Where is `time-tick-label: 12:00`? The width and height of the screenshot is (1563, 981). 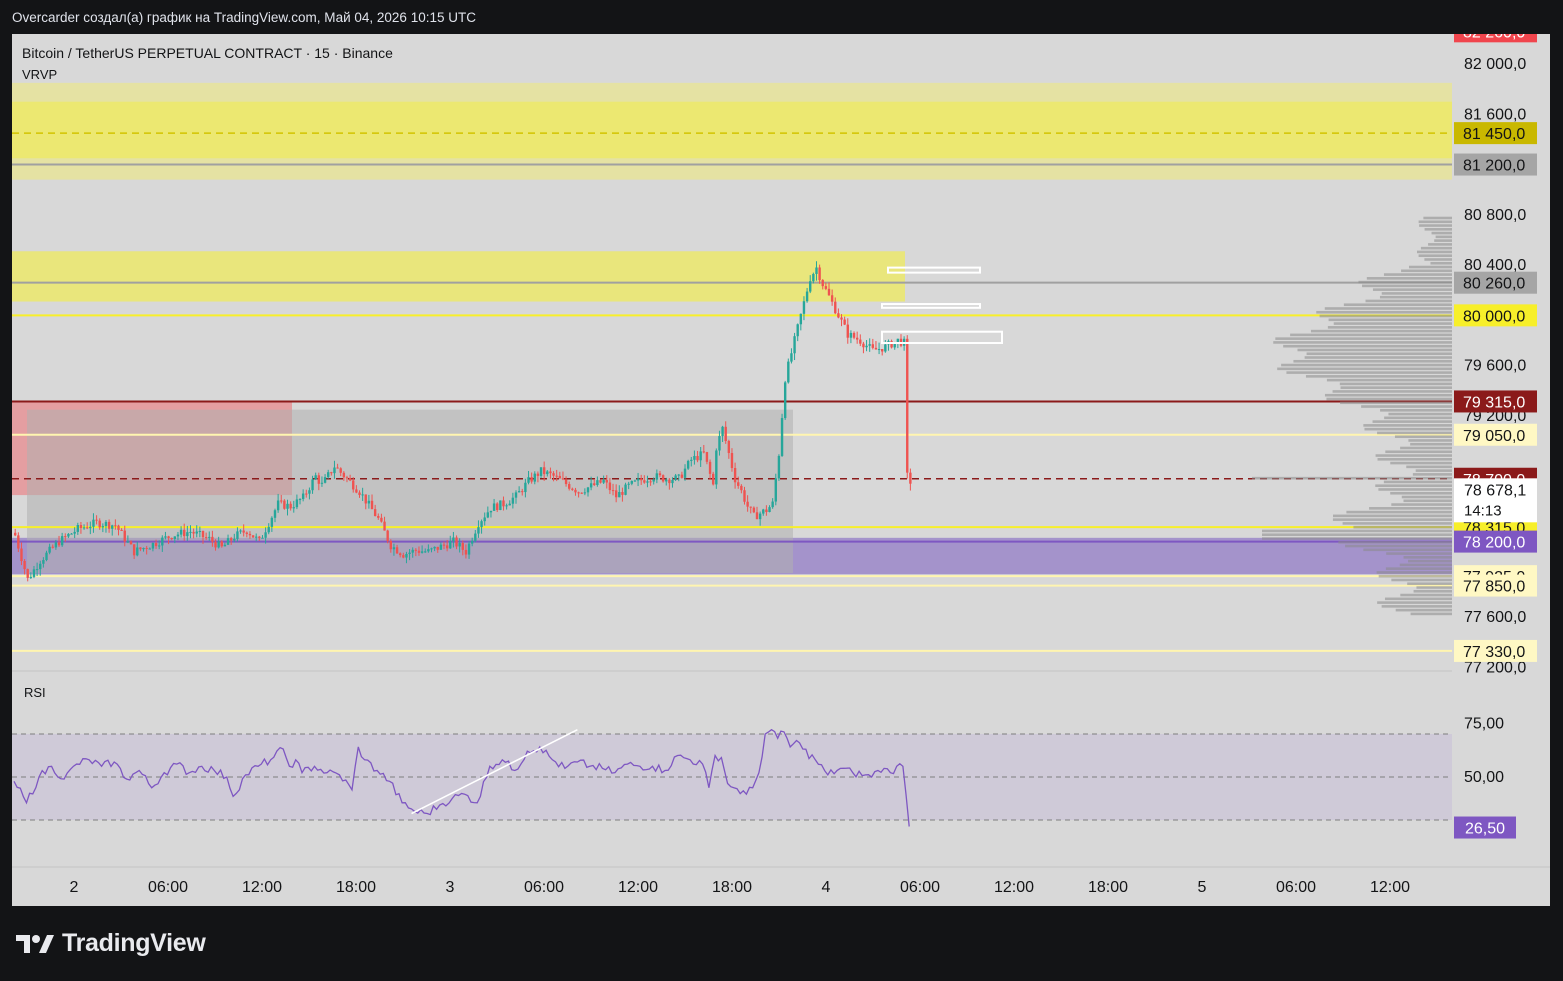 time-tick-label: 12:00 is located at coordinates (262, 887).